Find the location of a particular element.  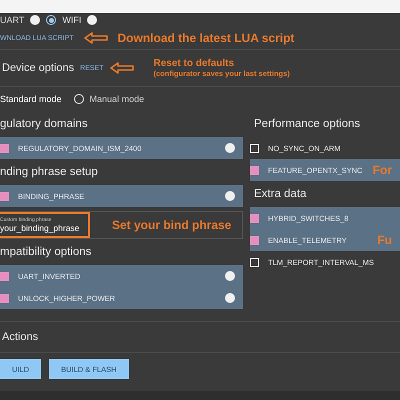

annotation-text: For is located at coordinates (382, 170).